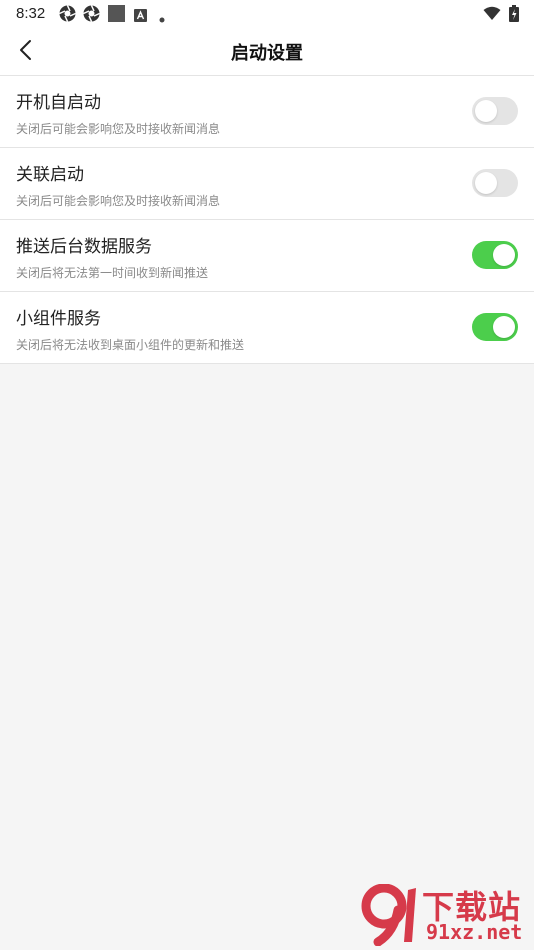 Image resolution: width=534 pixels, height=950 pixels. I want to click on wifi-icon, so click(492, 14).